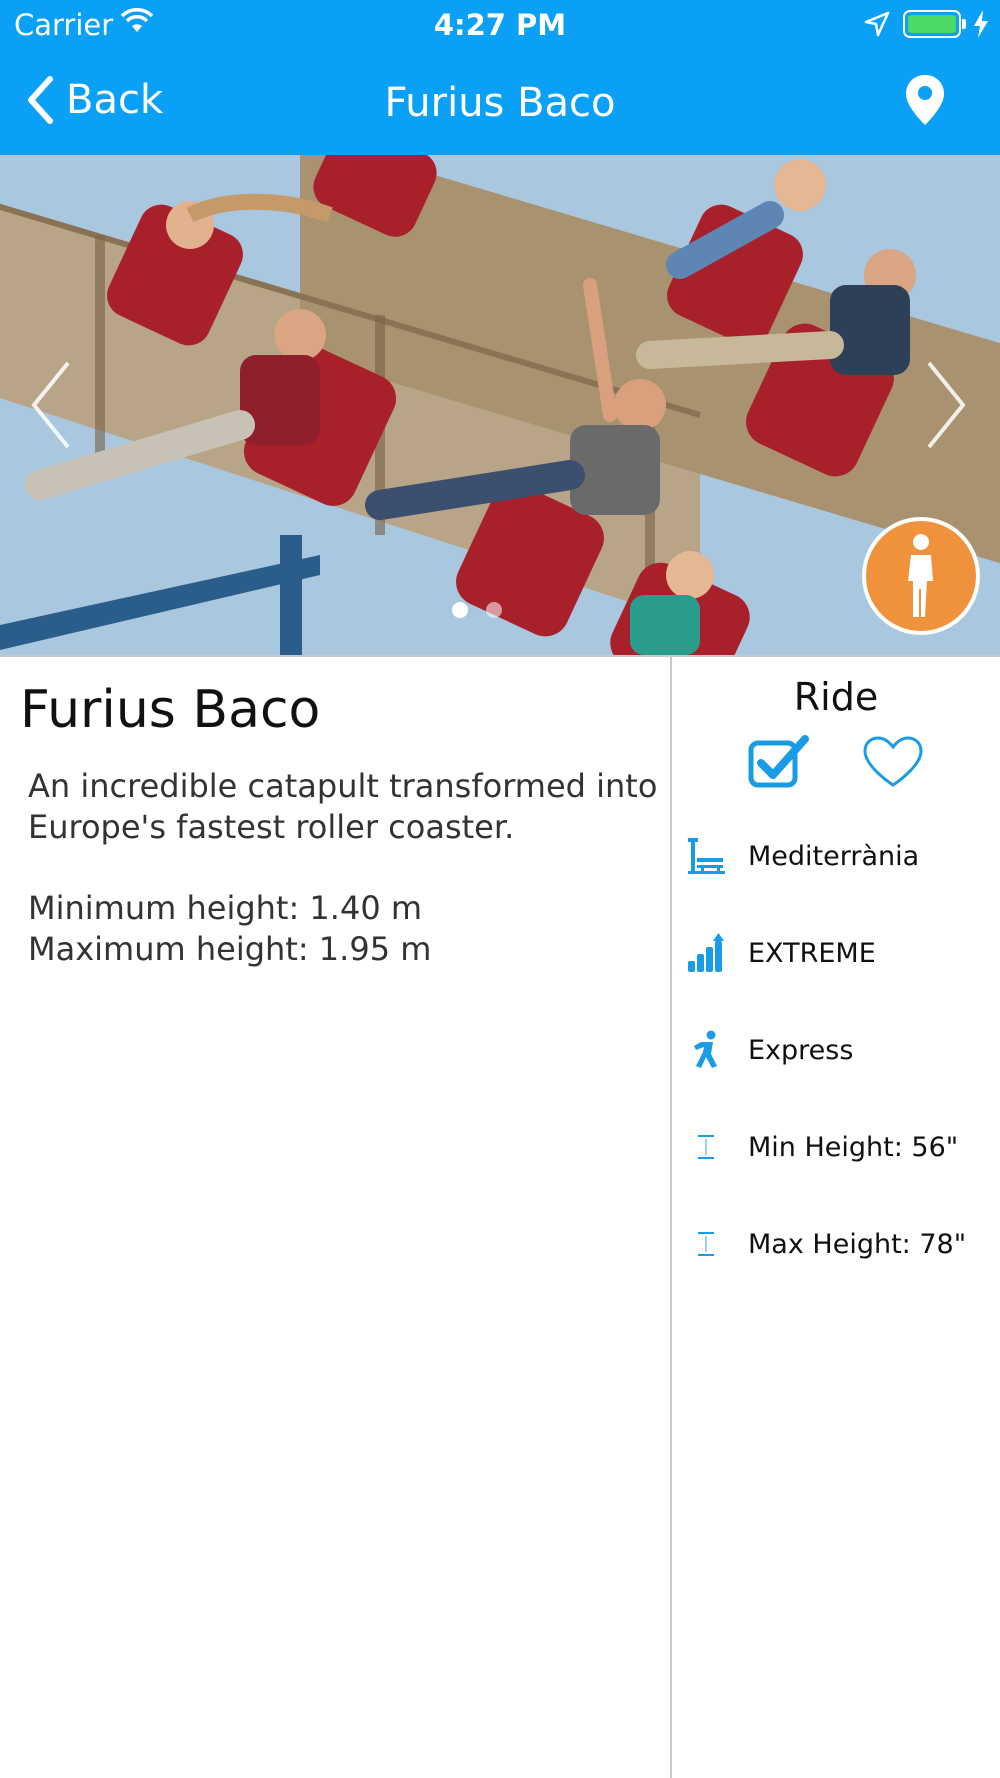  I want to click on status-bar: Carrier 4:27 PM, so click(500, 25).